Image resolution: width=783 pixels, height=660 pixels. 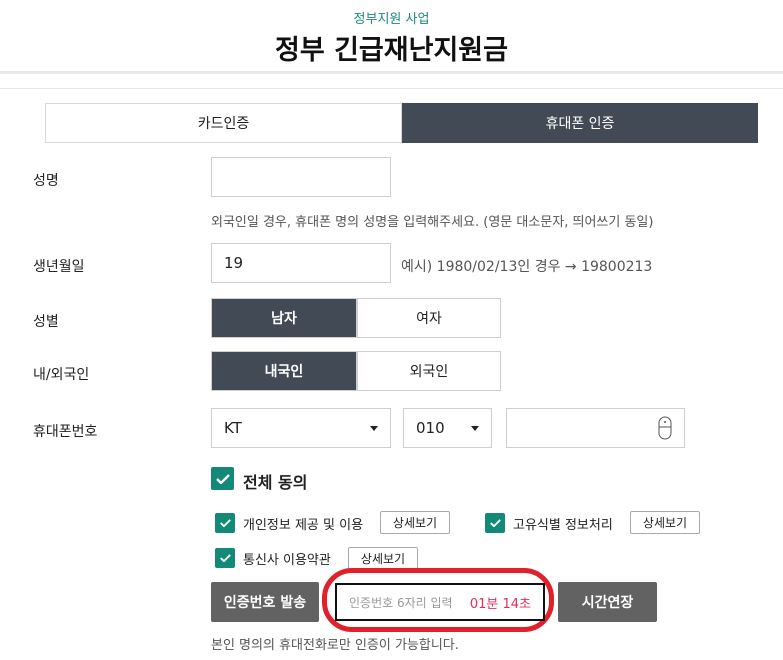 What do you see at coordinates (447, 428) in the screenshot?
I see `prefix-select: 010` at bounding box center [447, 428].